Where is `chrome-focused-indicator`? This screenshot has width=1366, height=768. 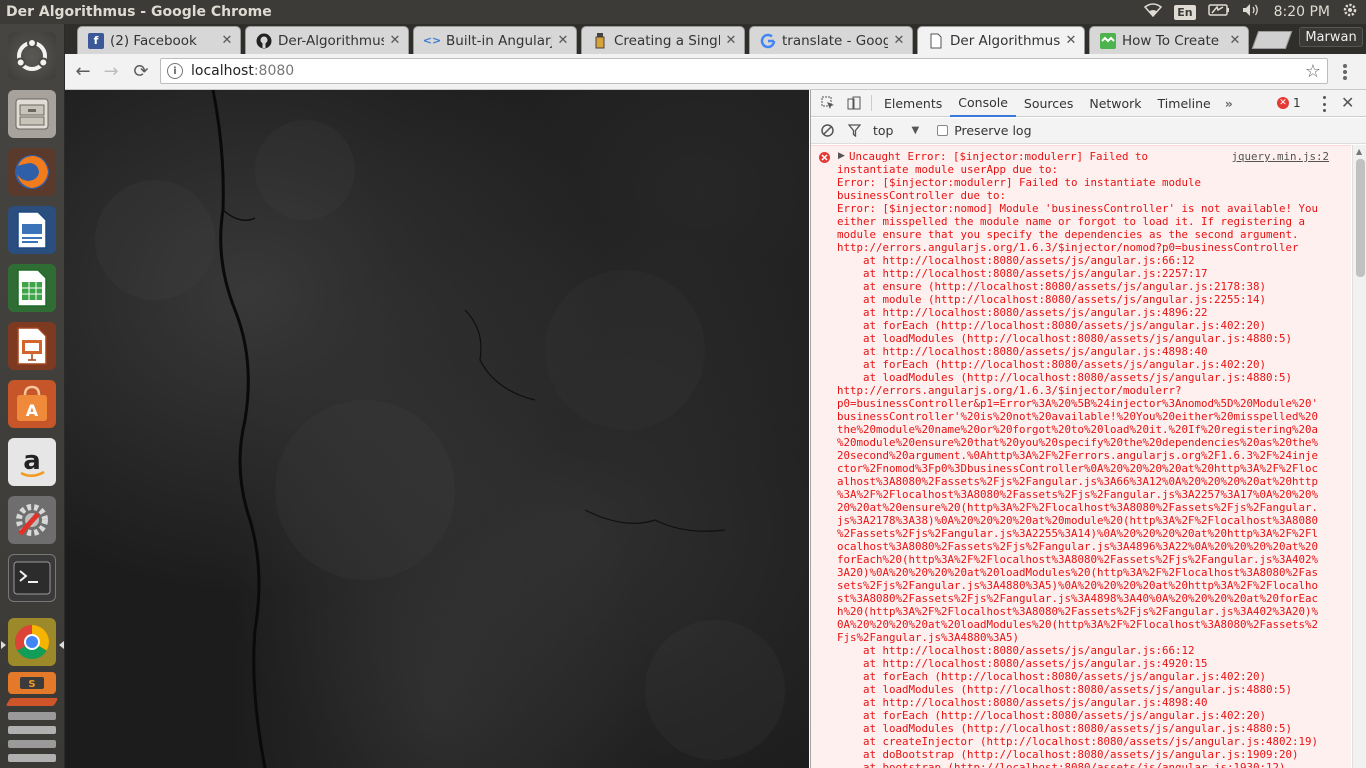 chrome-focused-indicator is located at coordinates (61, 645).